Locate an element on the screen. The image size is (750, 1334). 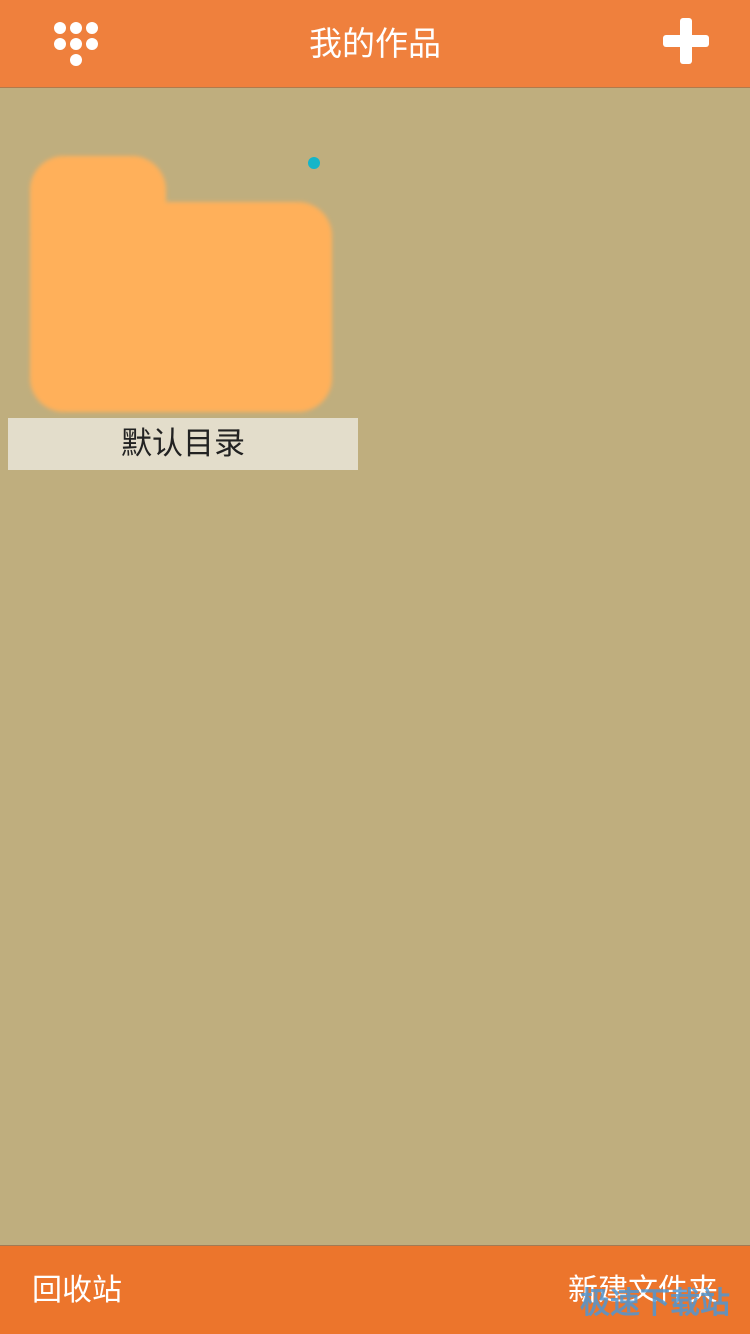
bottom-toolbar: 回收站 新建文件夹 is located at coordinates (375, 1289).